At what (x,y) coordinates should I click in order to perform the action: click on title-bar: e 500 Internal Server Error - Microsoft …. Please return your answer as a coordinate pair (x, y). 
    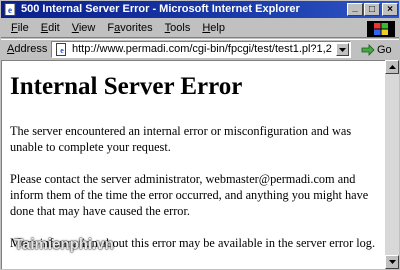
    Looking at the image, I should click on (200, 9).